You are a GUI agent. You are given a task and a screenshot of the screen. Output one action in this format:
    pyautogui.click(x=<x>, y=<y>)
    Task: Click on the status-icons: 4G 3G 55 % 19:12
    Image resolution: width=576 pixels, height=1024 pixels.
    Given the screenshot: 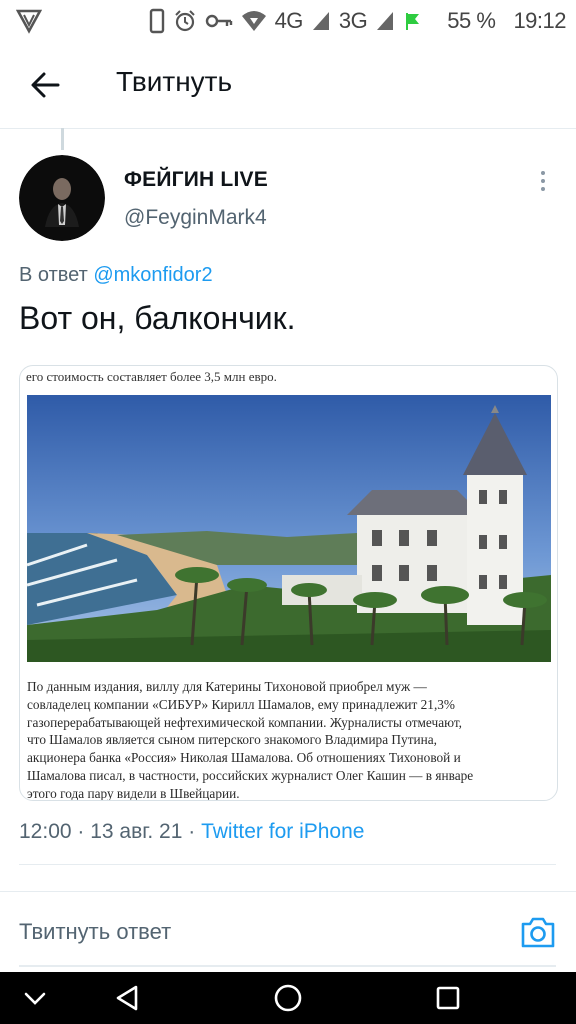 What is the action you would take?
    pyautogui.click(x=357, y=21)
    